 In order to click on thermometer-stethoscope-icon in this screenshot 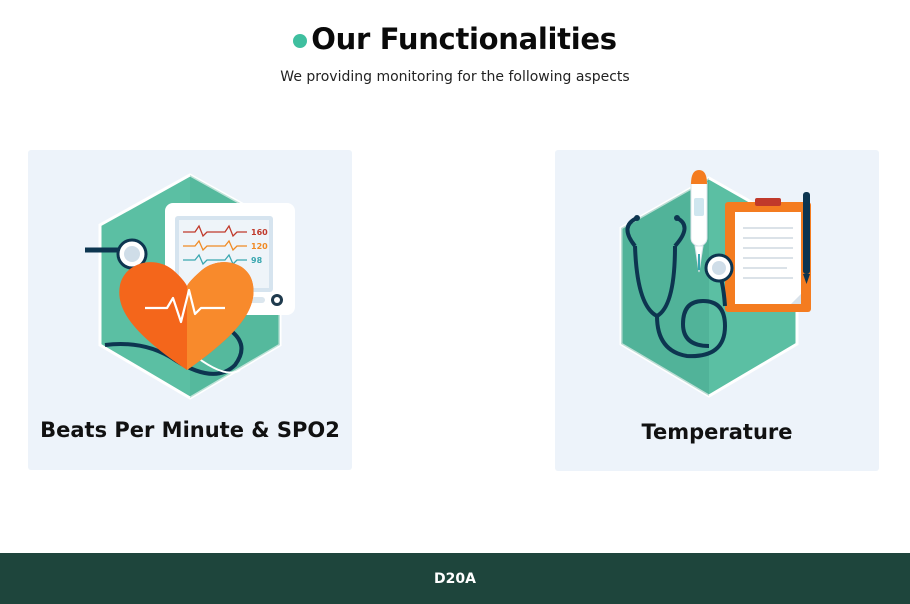, I will do `click(715, 284)`.